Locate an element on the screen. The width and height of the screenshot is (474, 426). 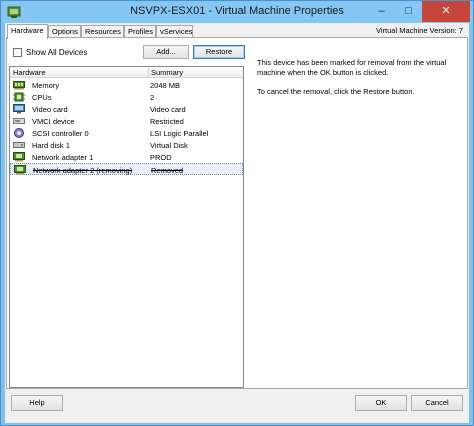
memory-icon is located at coordinates (19, 85).